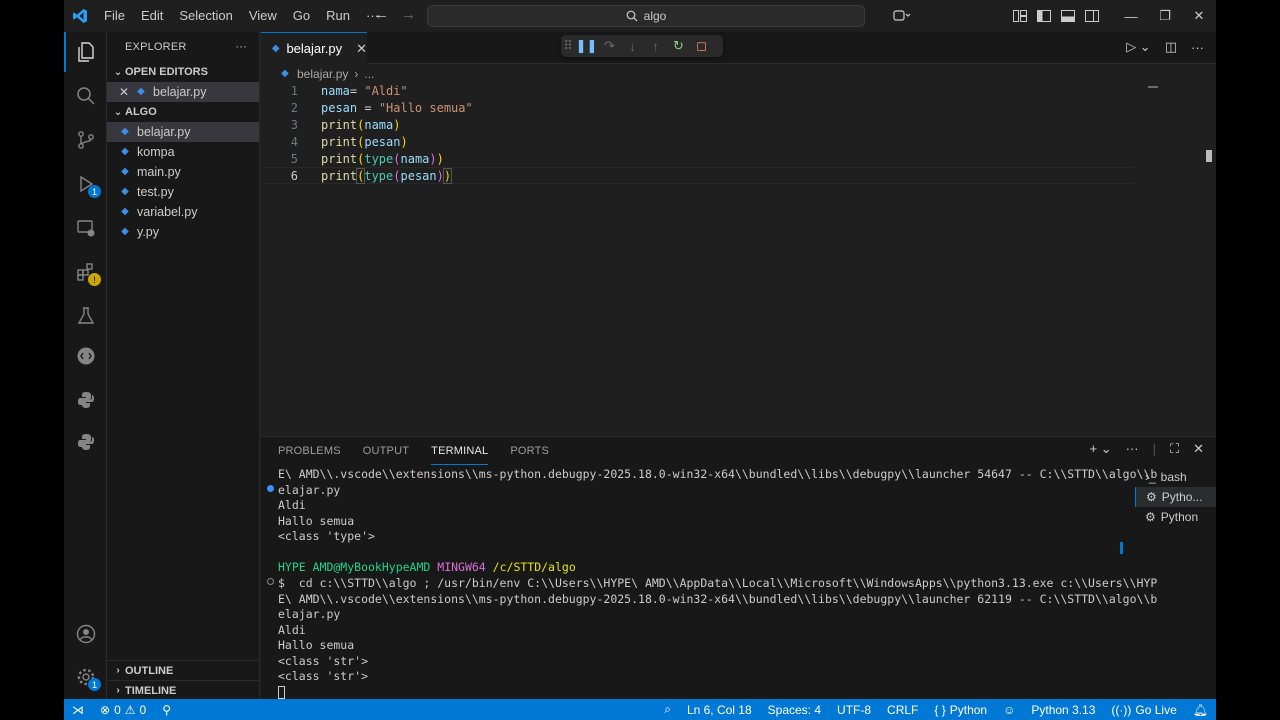  What do you see at coordinates (534, 567) in the screenshot?
I see `prompt-path: /c/STTD/algo` at bounding box center [534, 567].